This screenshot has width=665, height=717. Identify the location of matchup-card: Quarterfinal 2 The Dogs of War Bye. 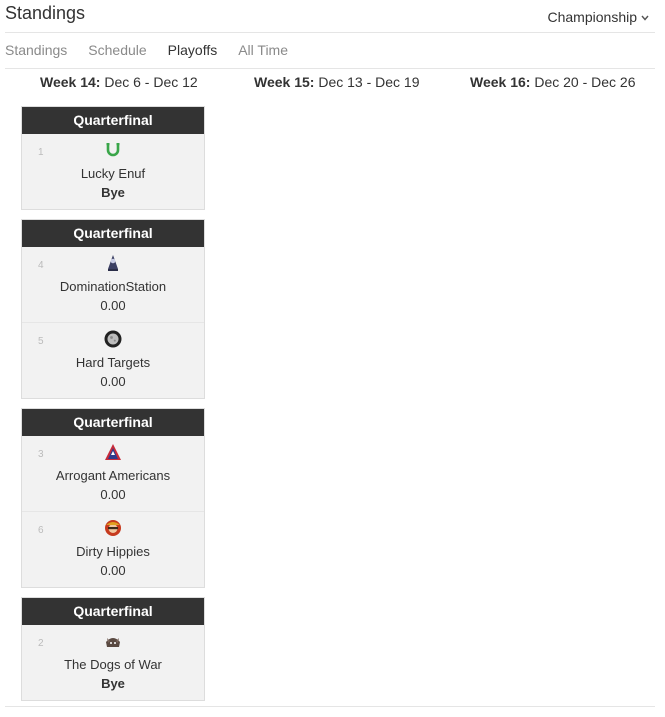
(113, 649).